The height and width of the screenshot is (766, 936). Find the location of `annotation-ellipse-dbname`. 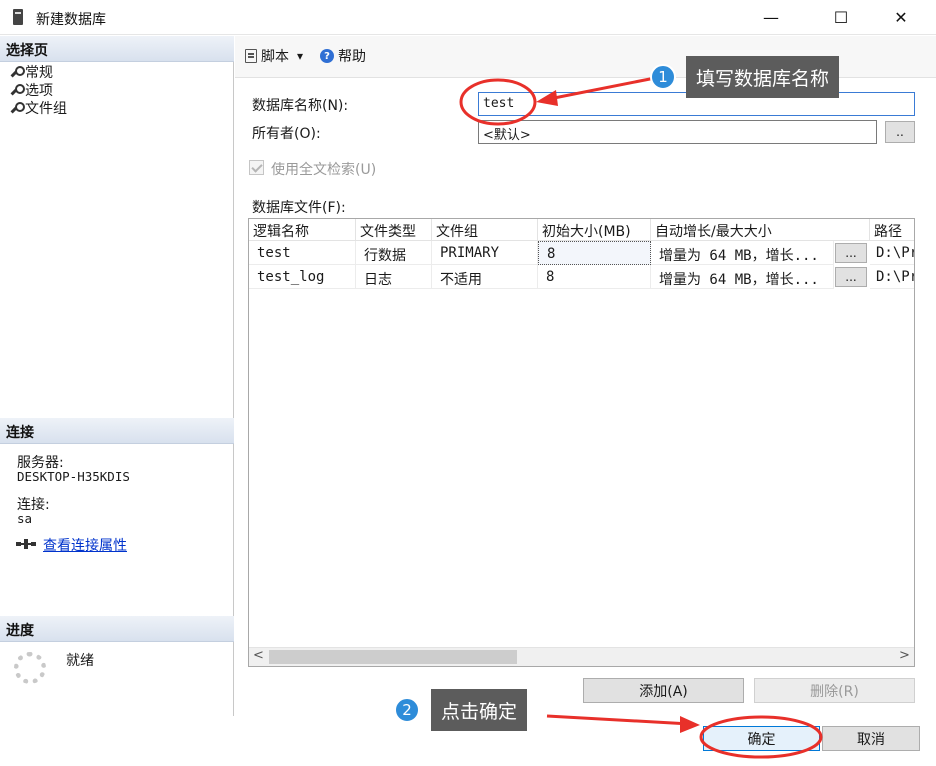

annotation-ellipse-dbname is located at coordinates (498, 102).